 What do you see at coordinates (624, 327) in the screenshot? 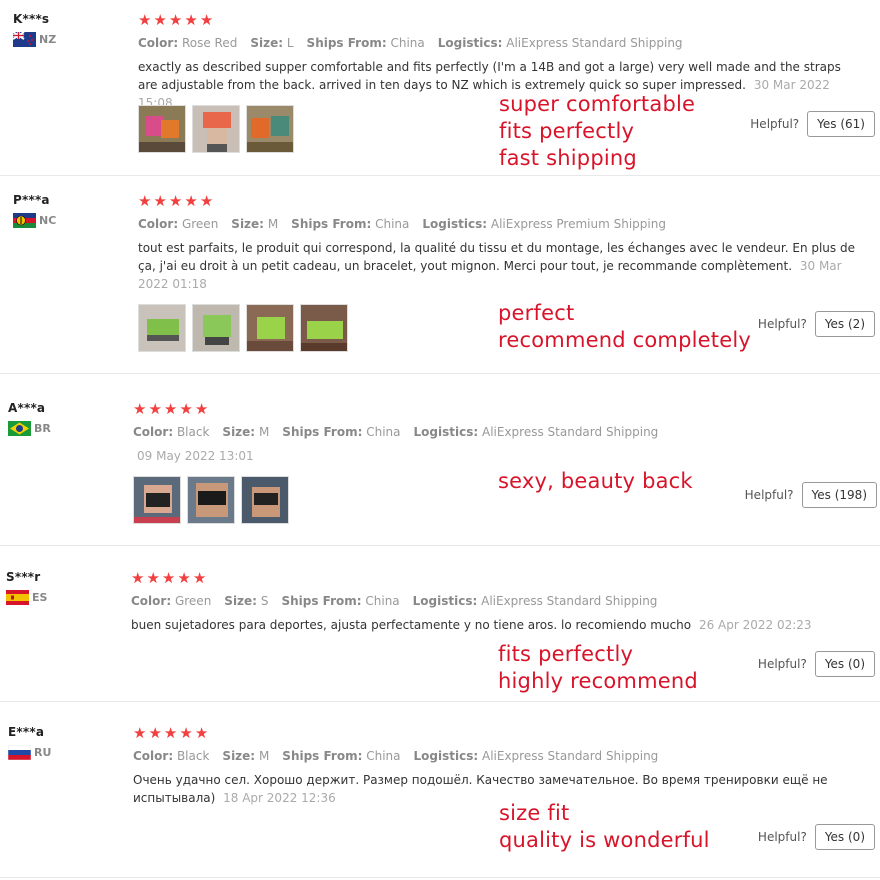
I see `annotation-overlay: perfect recommend completely` at bounding box center [624, 327].